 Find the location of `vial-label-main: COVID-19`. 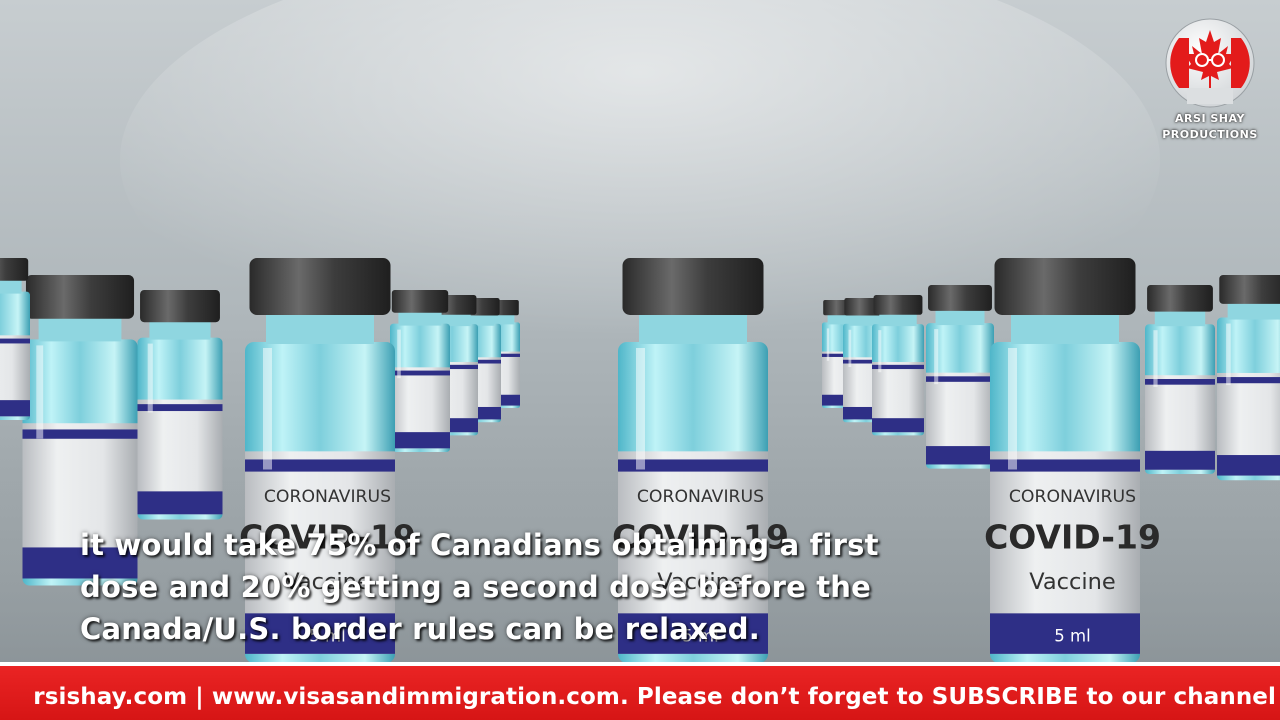

vial-label-main: COVID-19 is located at coordinates (1072, 537).